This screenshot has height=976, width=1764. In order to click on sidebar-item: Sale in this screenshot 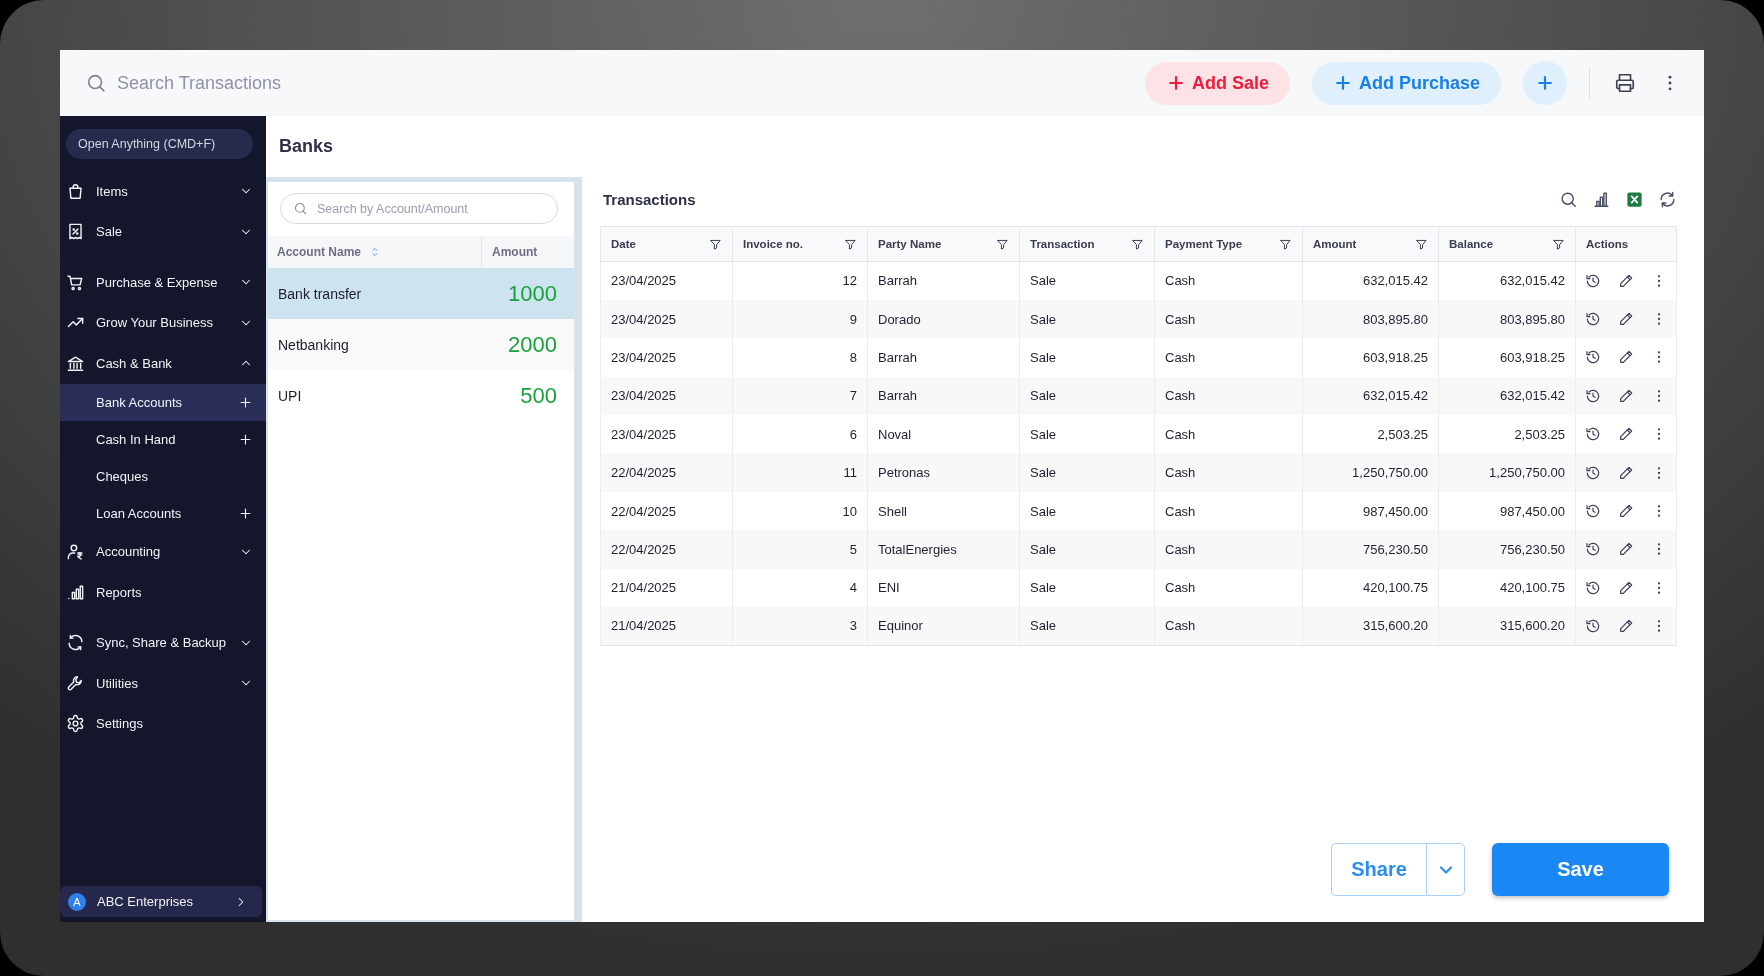, I will do `click(163, 231)`.